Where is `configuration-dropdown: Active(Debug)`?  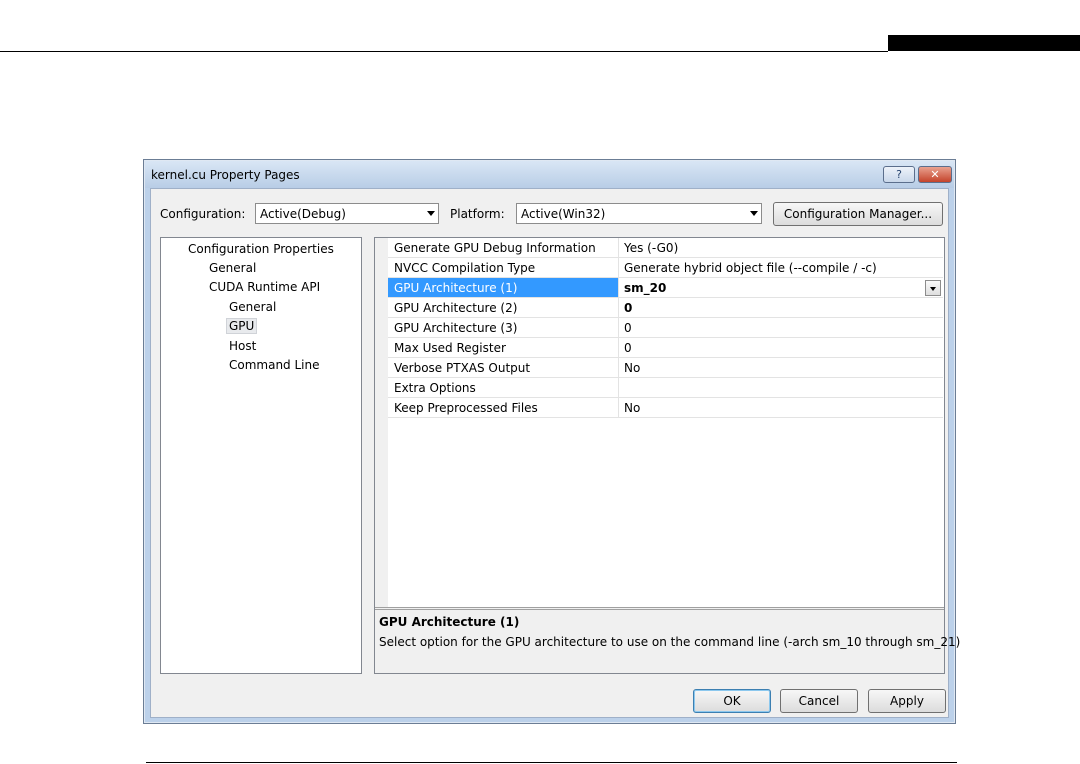
configuration-dropdown: Active(Debug) is located at coordinates (347, 213).